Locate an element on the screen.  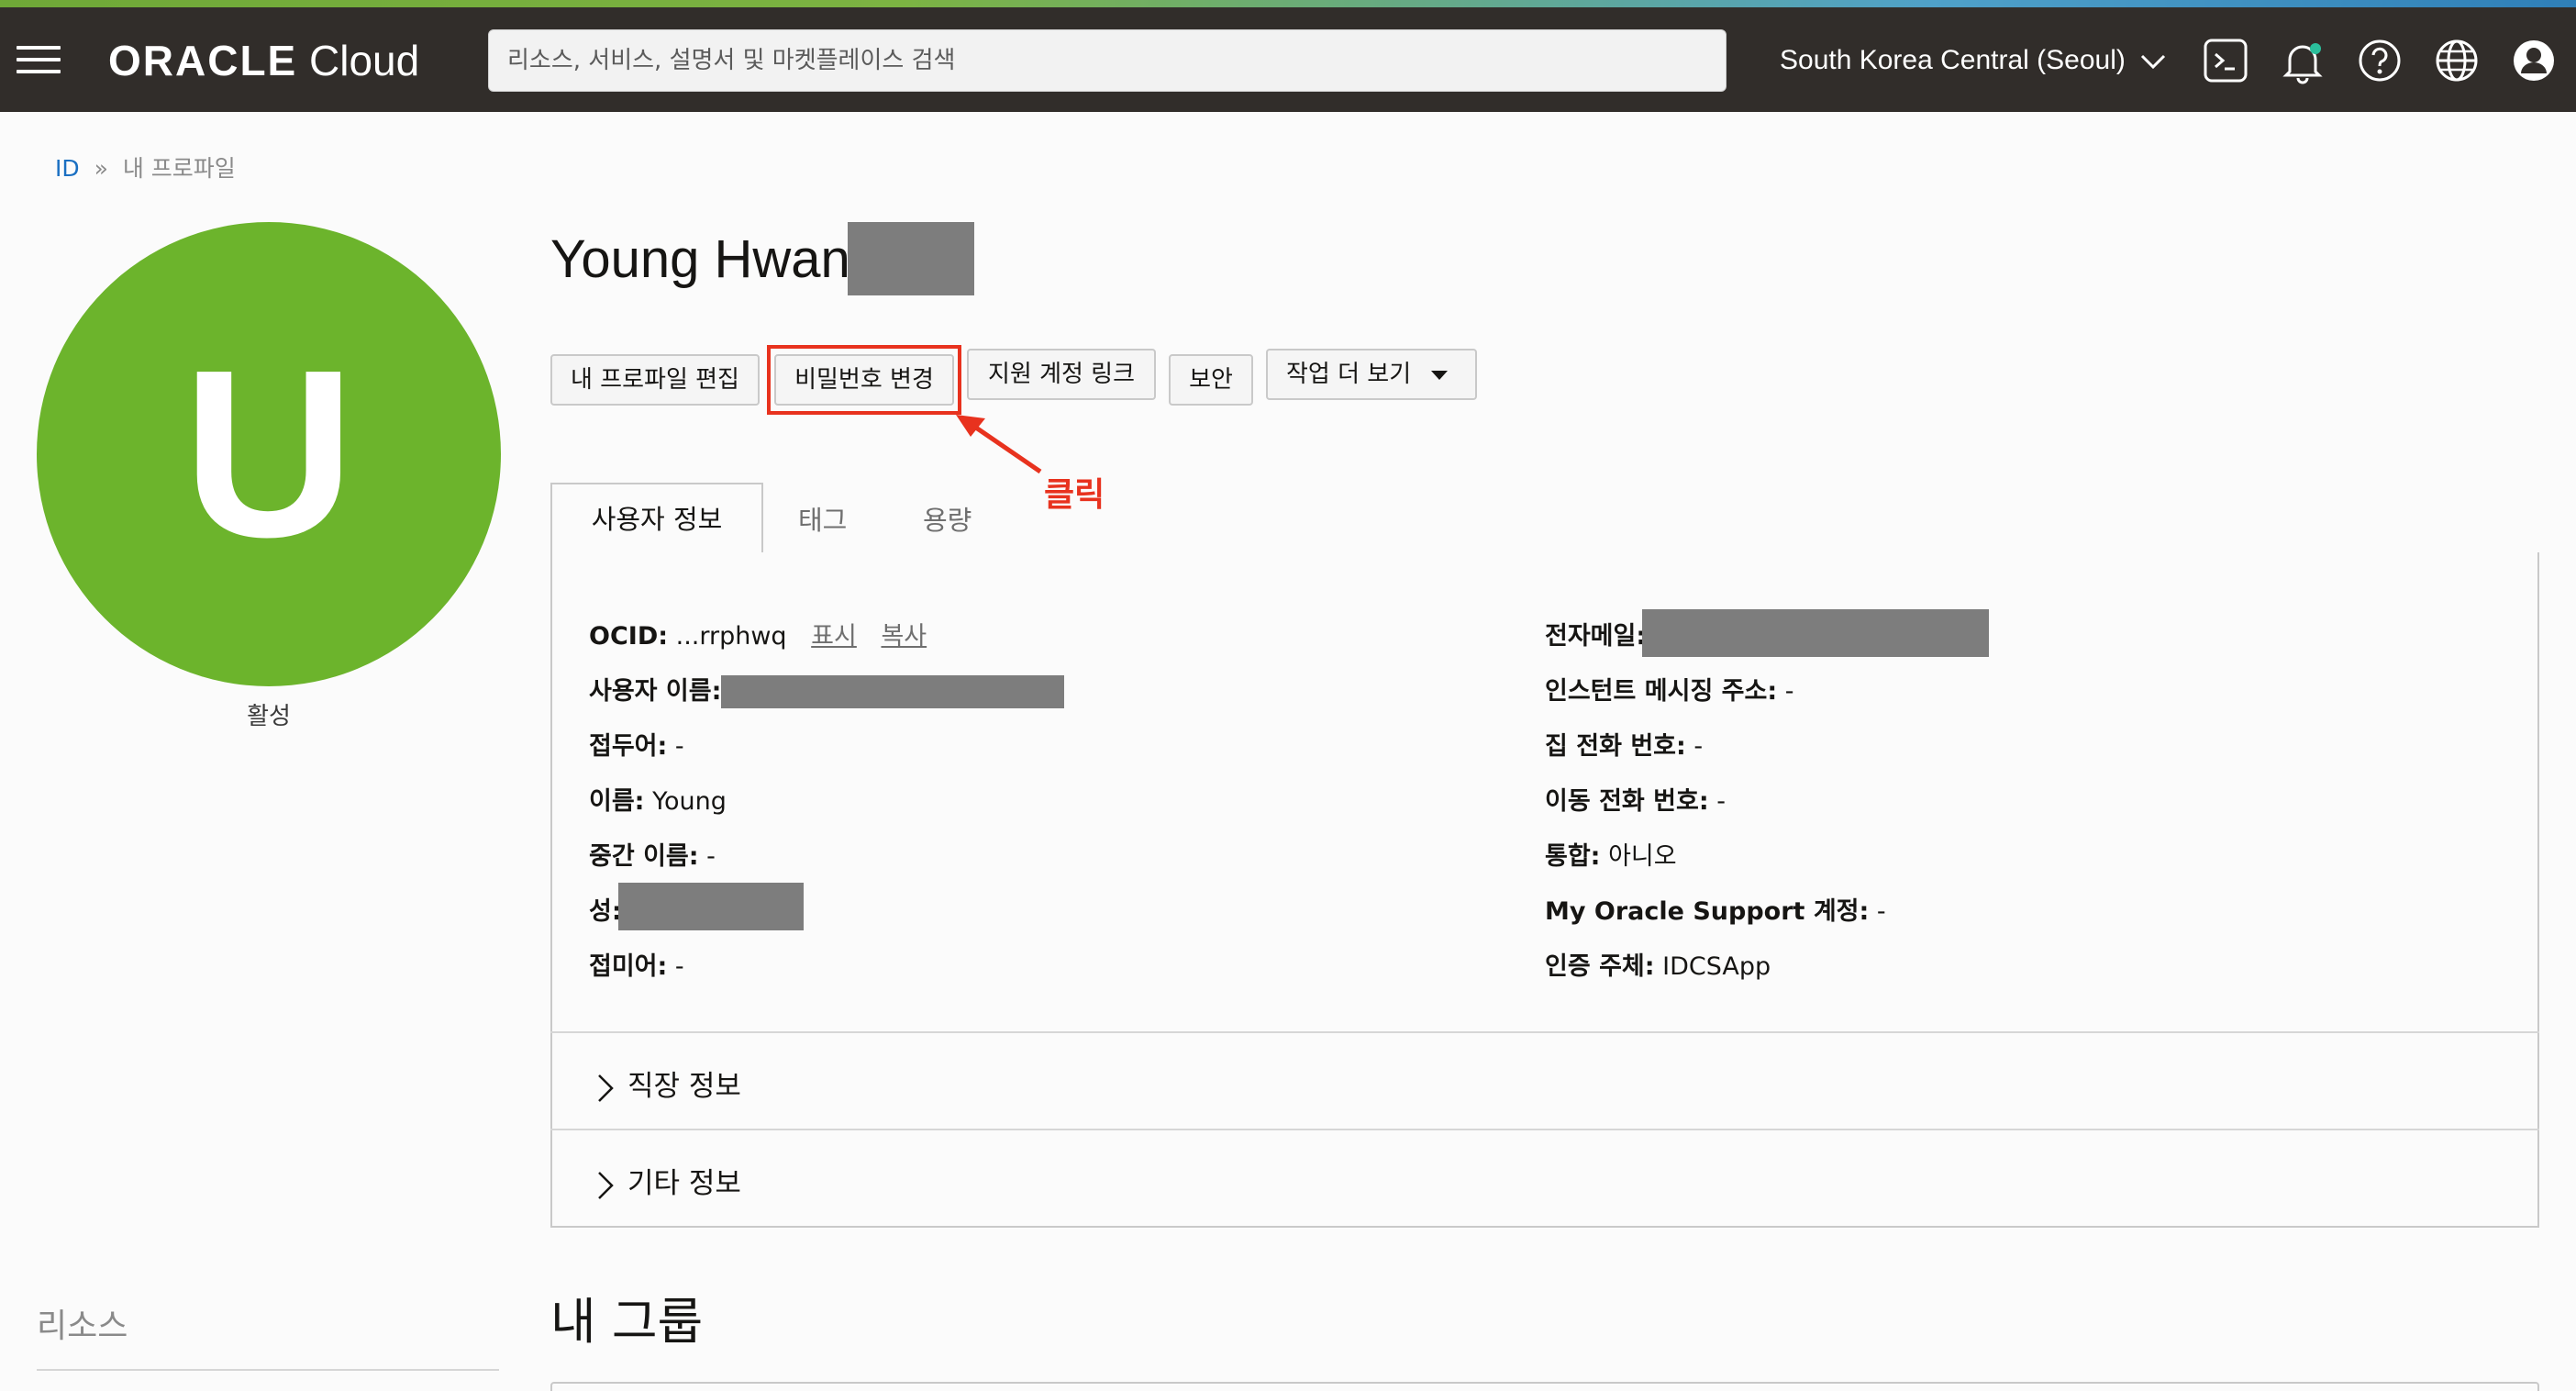
bell-icon is located at coordinates (2302, 60).